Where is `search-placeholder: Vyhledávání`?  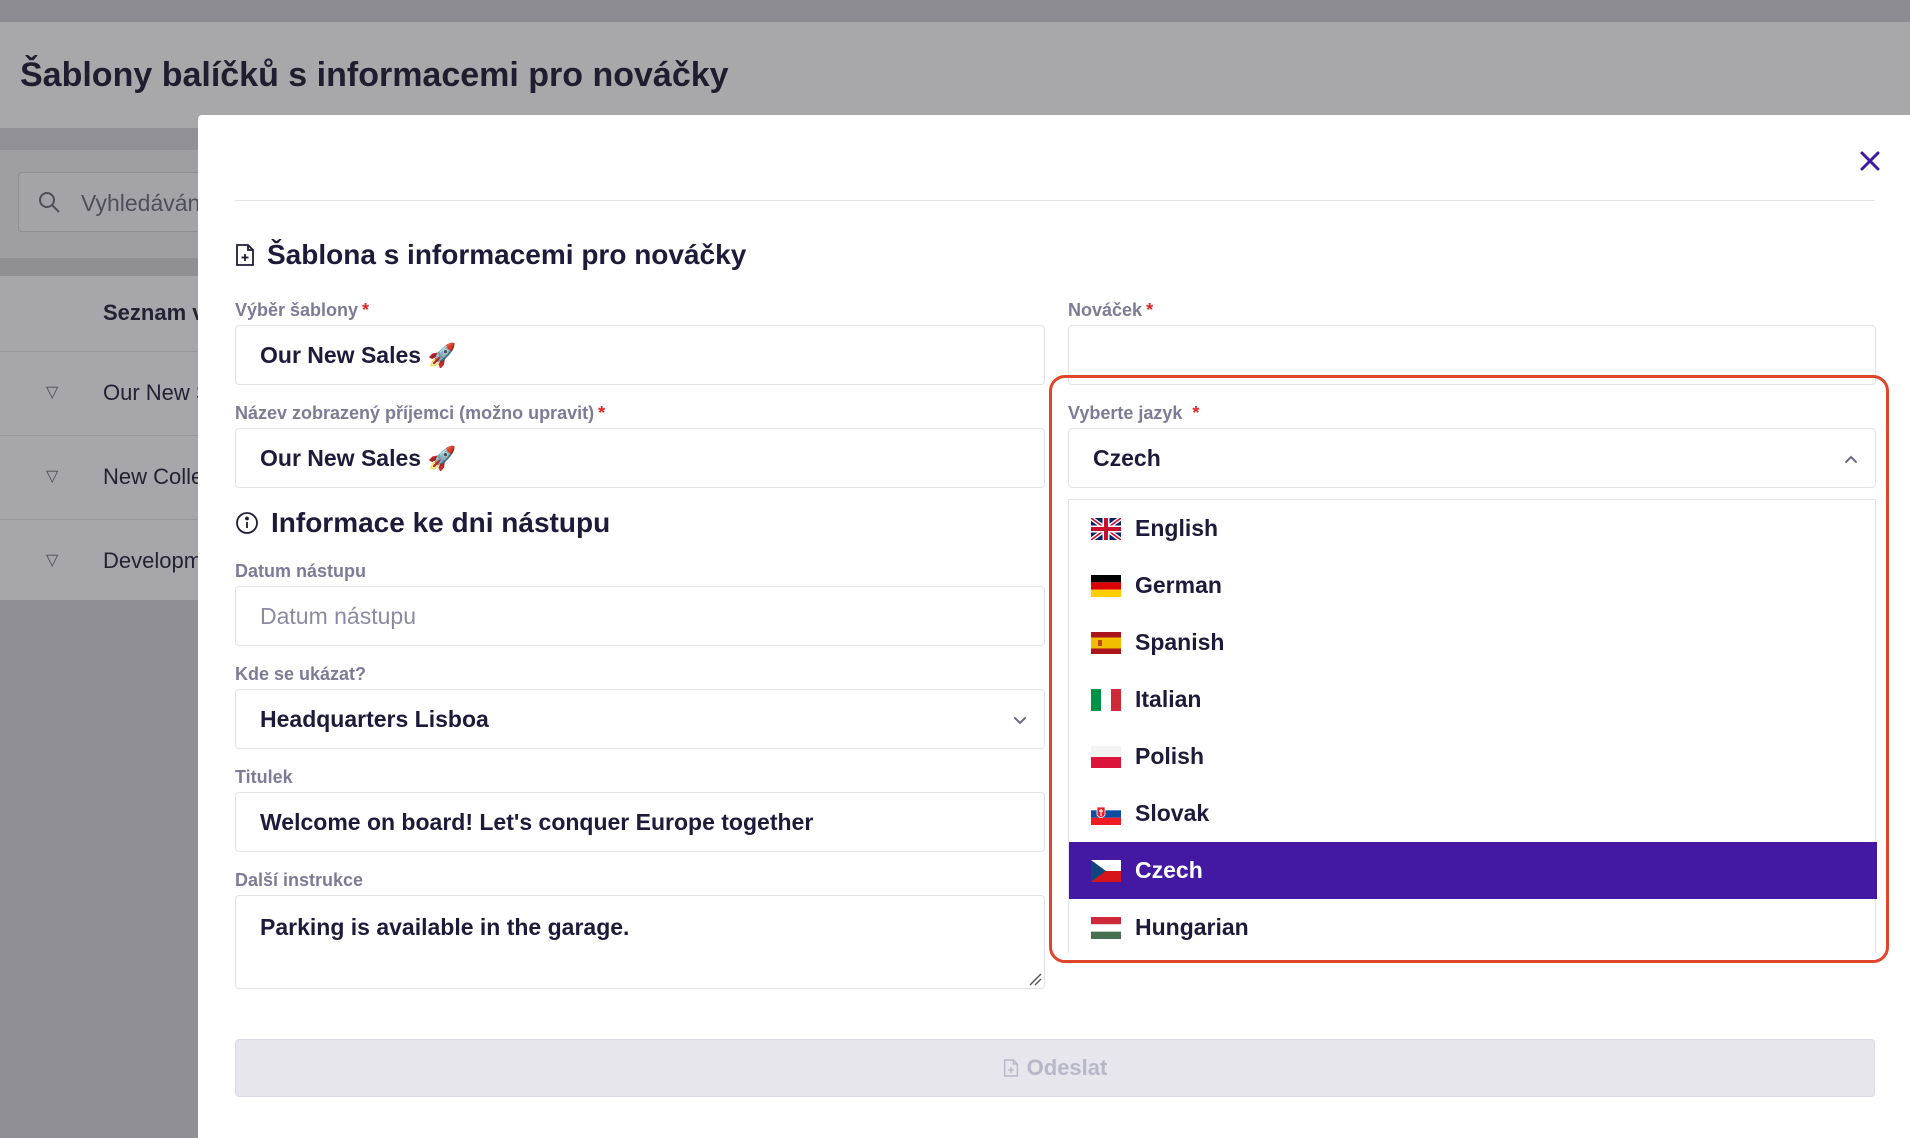
search-placeholder: Vyhledávání is located at coordinates (144, 203).